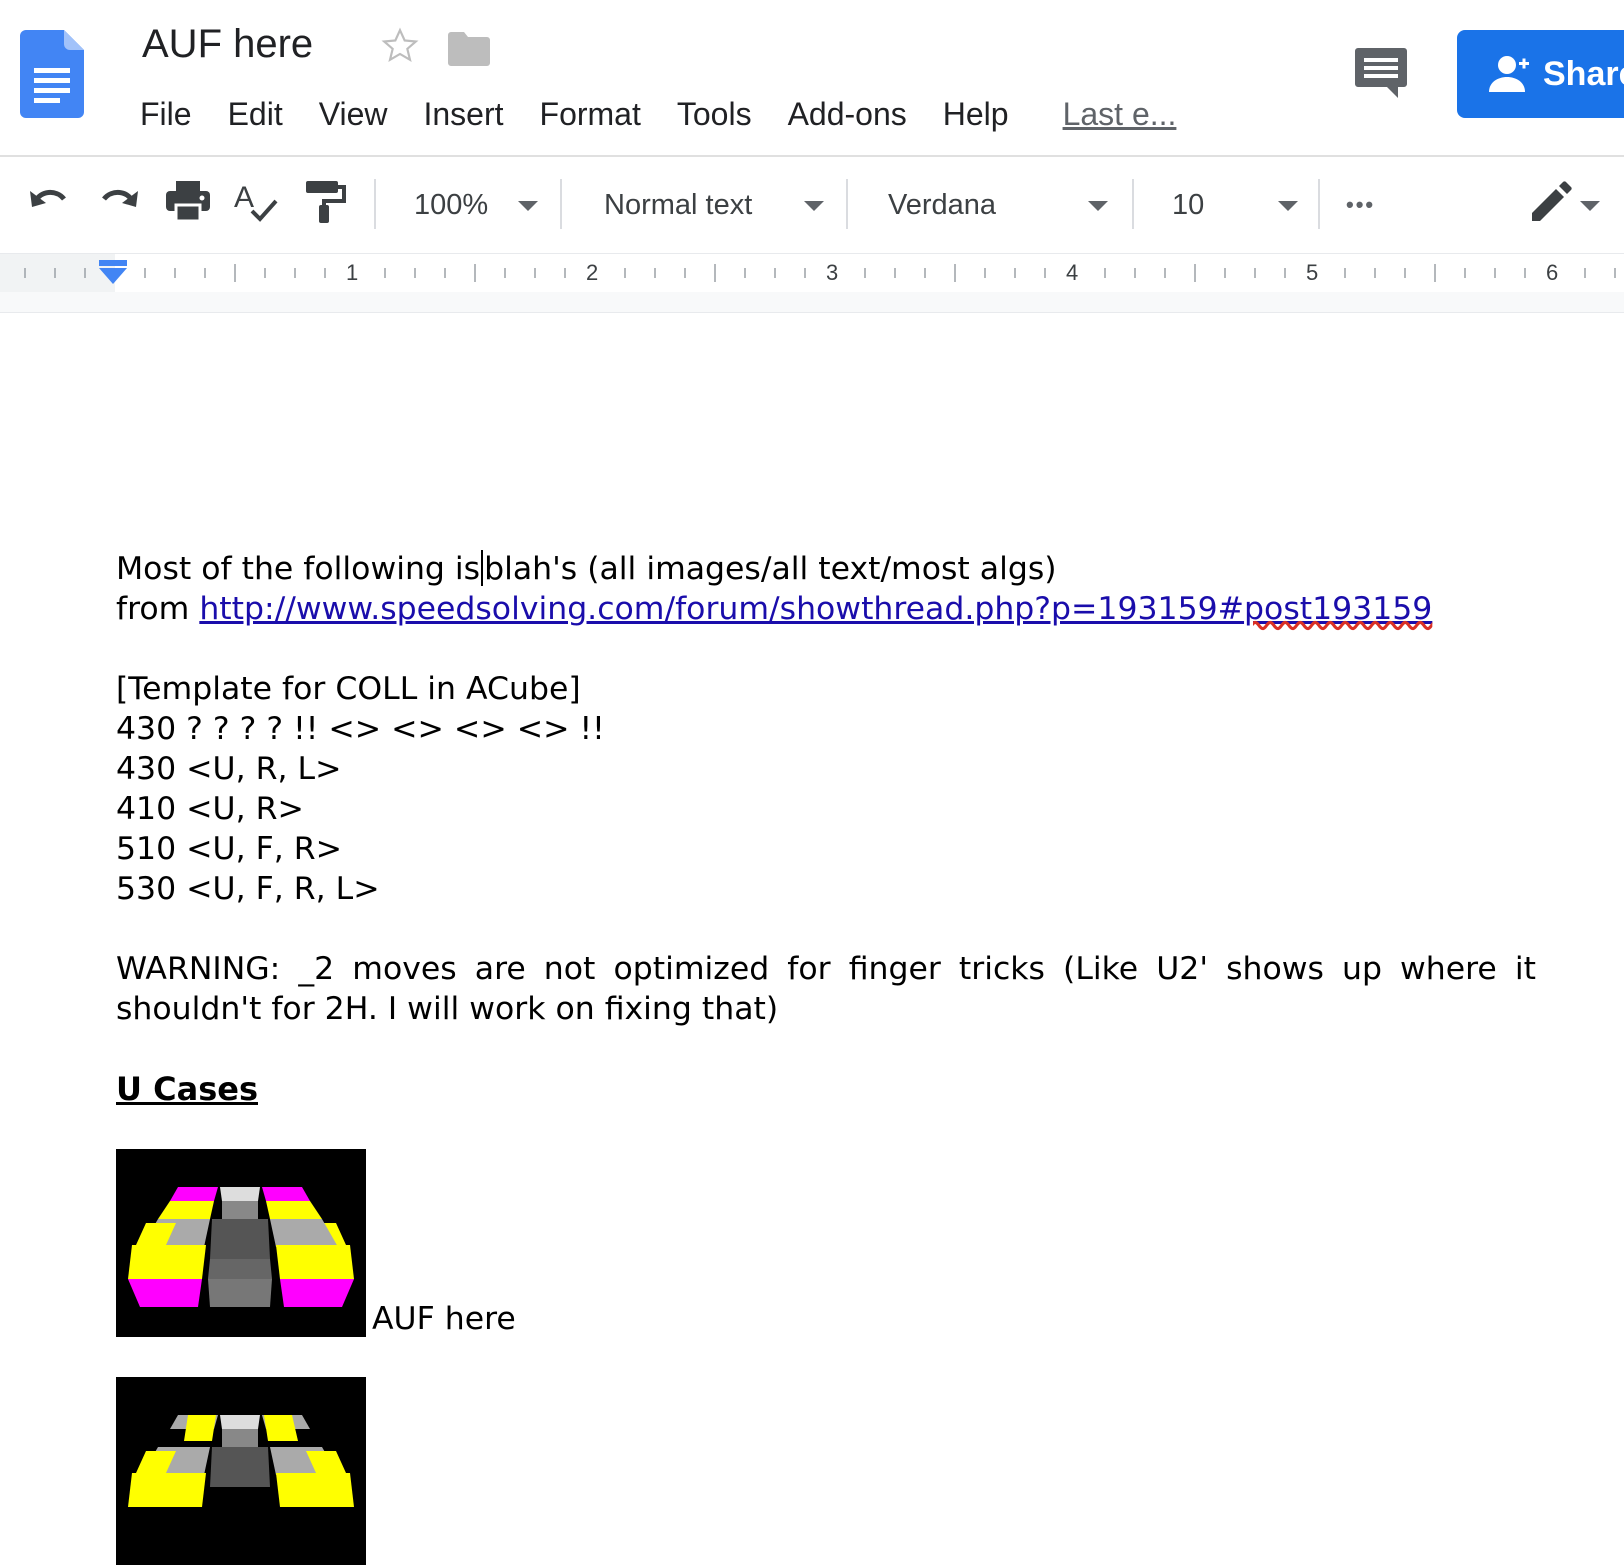 The width and height of the screenshot is (1624, 1565). Describe the element at coordinates (820, 273) in the screenshot. I see `ruler-ticks` at that location.